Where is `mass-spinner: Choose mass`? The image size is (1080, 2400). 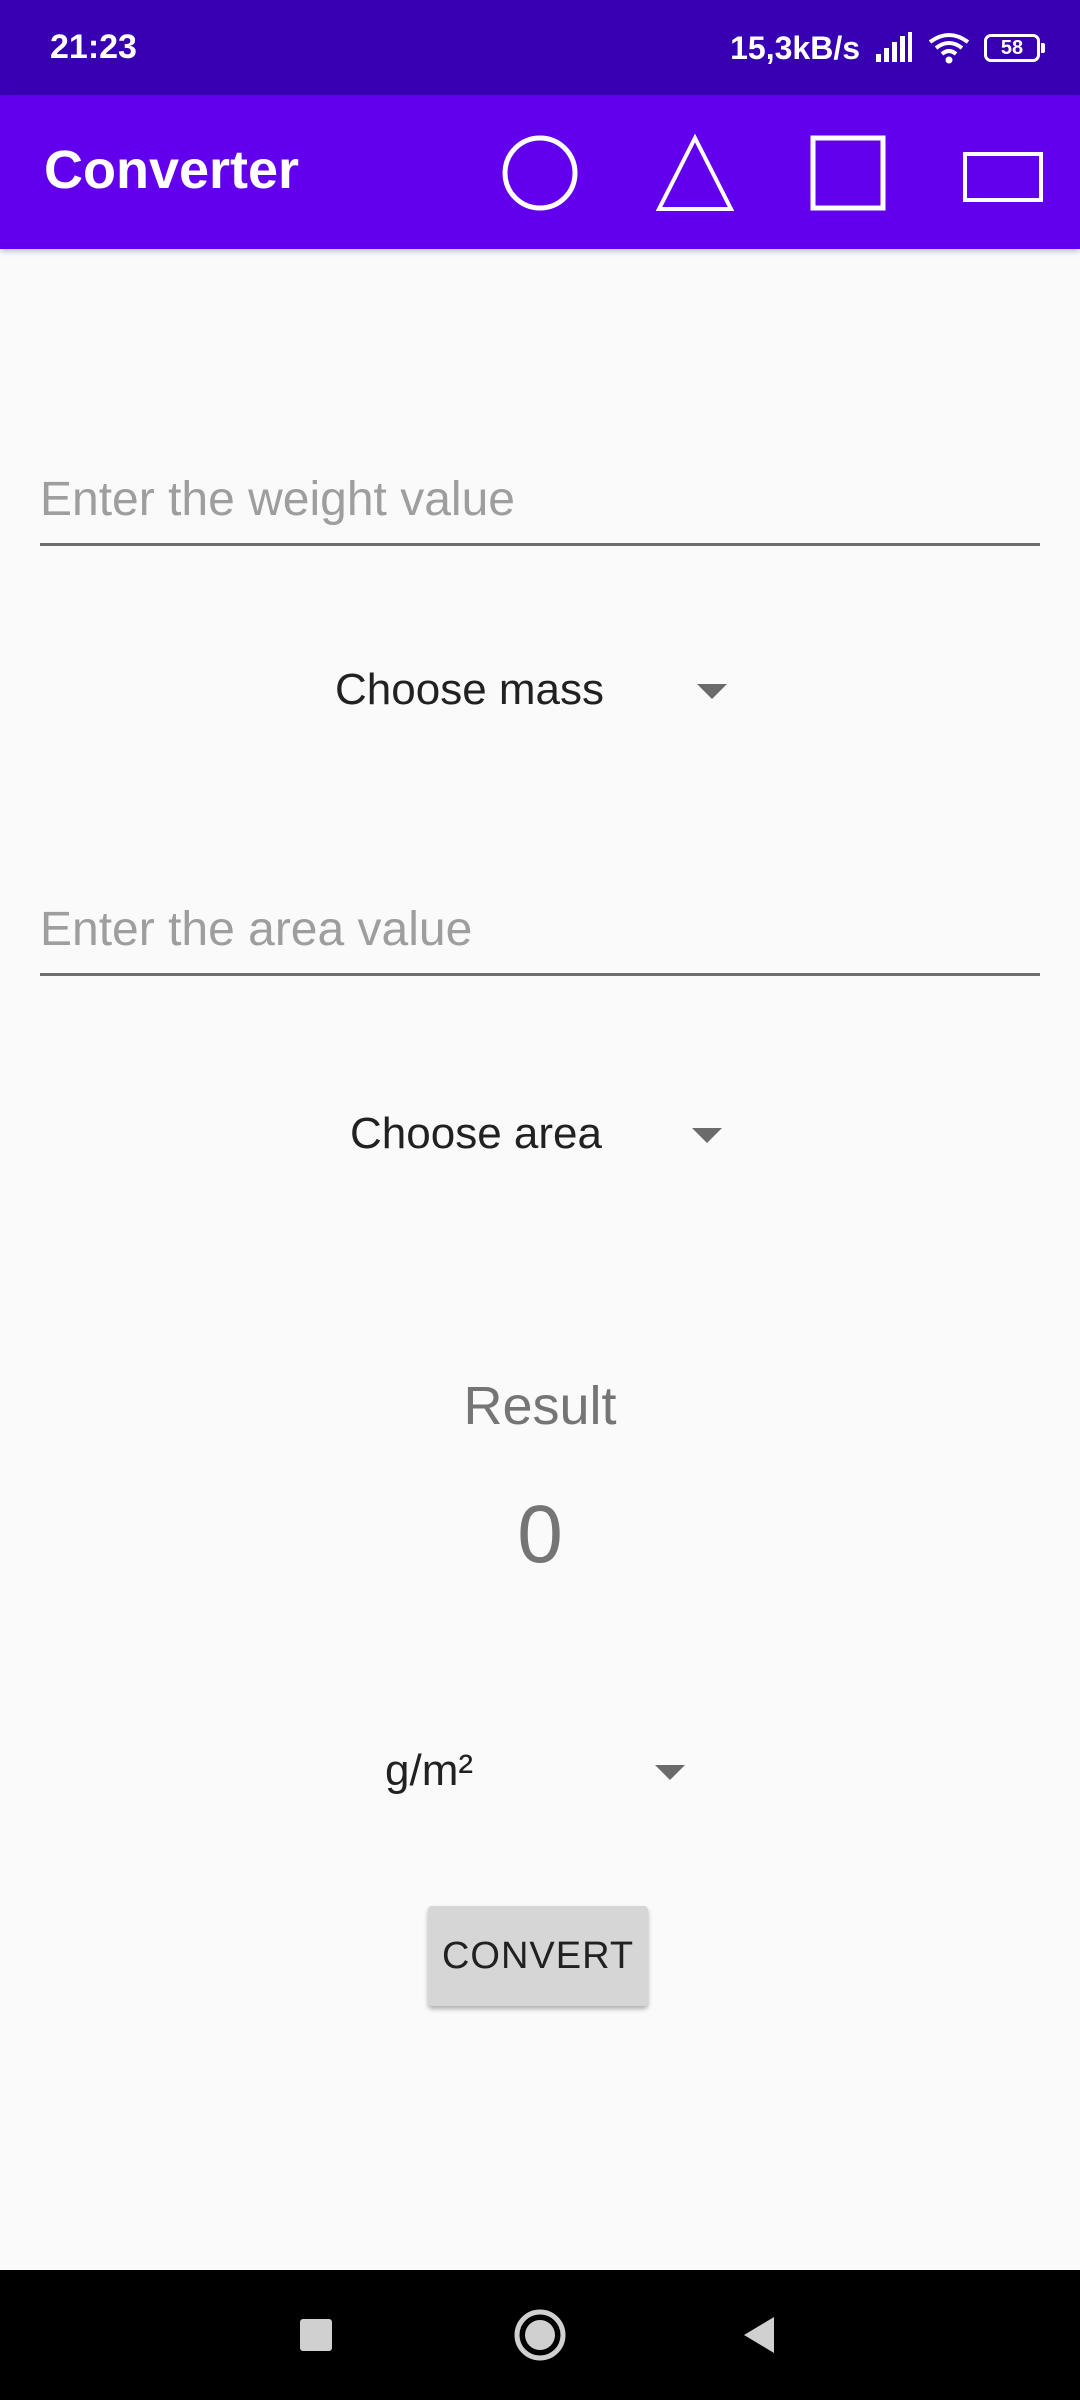
mass-spinner: Choose mass is located at coordinates (535, 690).